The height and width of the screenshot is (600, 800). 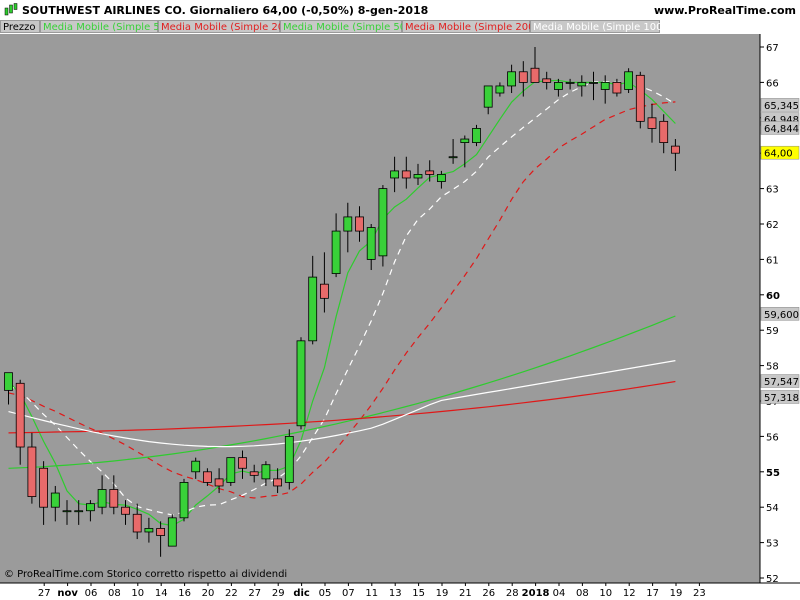 I want to click on x-tick-label: 04, so click(x=559, y=593).